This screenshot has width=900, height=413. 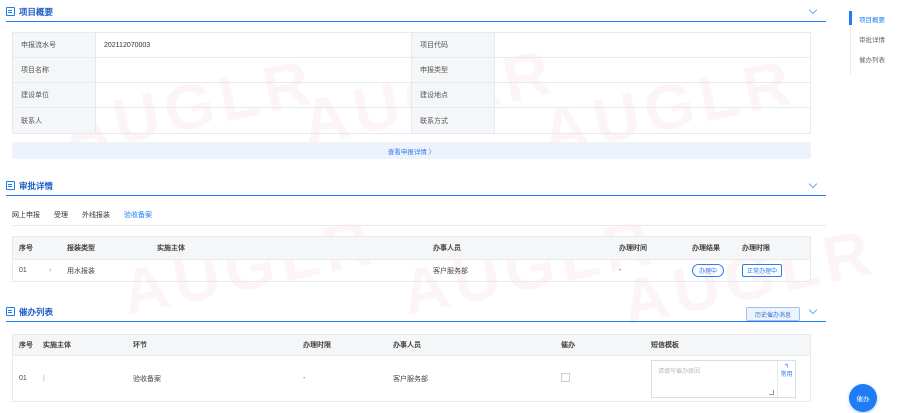 I want to click on sms-template-input: 请填写催办原因, so click(x=714, y=379).